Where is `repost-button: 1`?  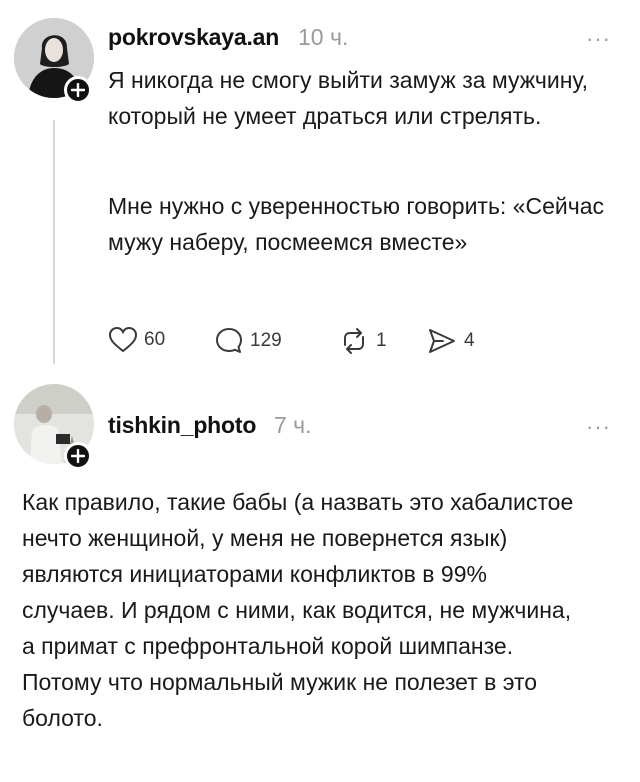
repost-button: 1 is located at coordinates (362, 341).